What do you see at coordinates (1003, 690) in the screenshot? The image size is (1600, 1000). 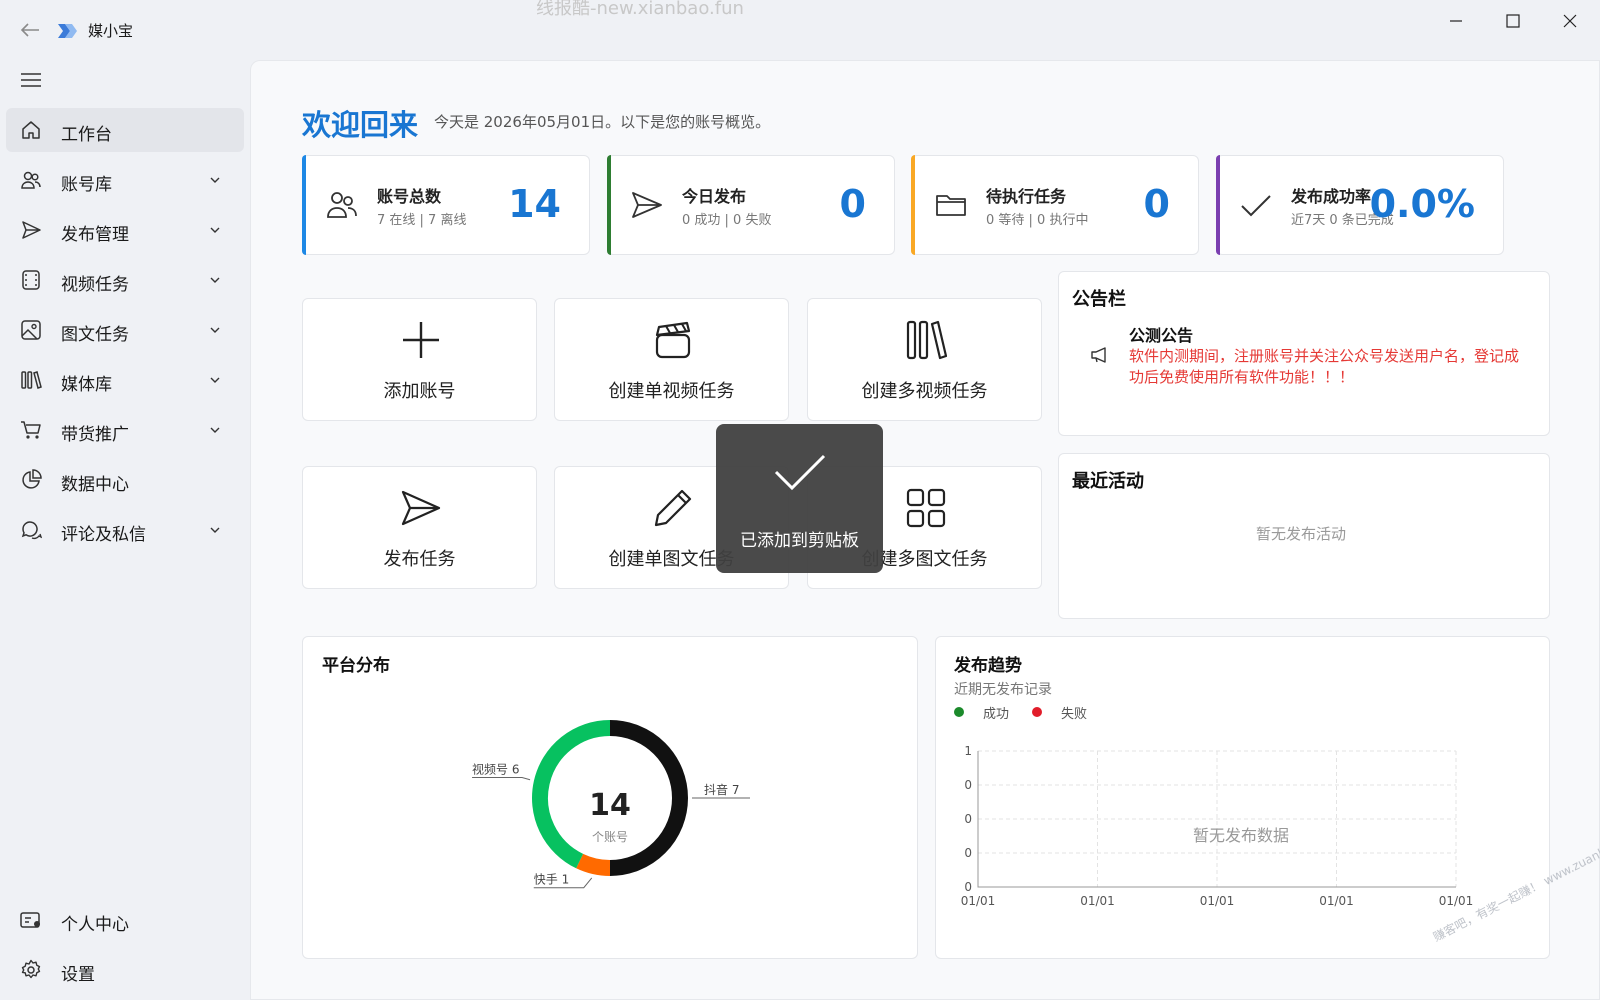 I see `publish-trend-subtitle: 近期无发布记录` at bounding box center [1003, 690].